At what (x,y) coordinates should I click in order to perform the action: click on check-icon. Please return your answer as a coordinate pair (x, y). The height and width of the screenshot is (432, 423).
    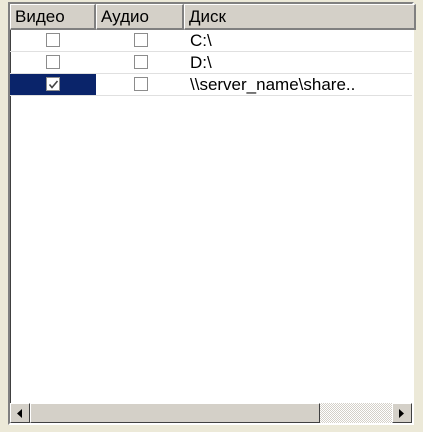
    Looking at the image, I should click on (53, 84).